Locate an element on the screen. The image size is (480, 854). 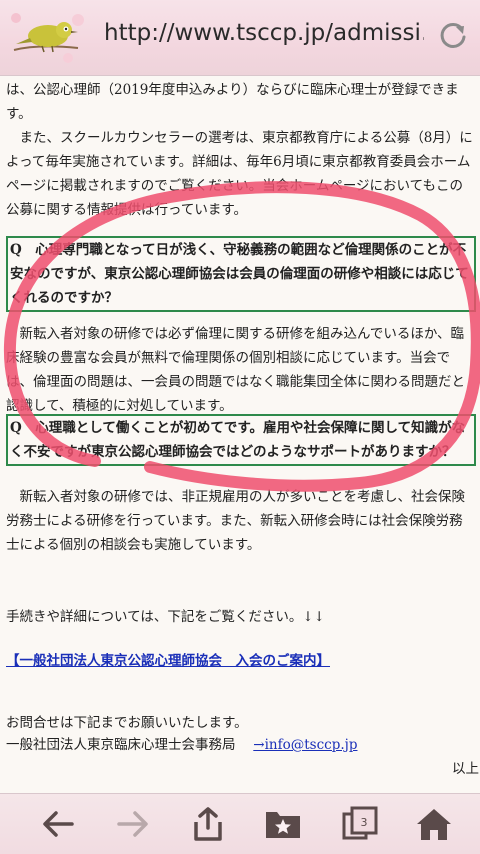
bird-logo-icon is located at coordinates (47, 38).